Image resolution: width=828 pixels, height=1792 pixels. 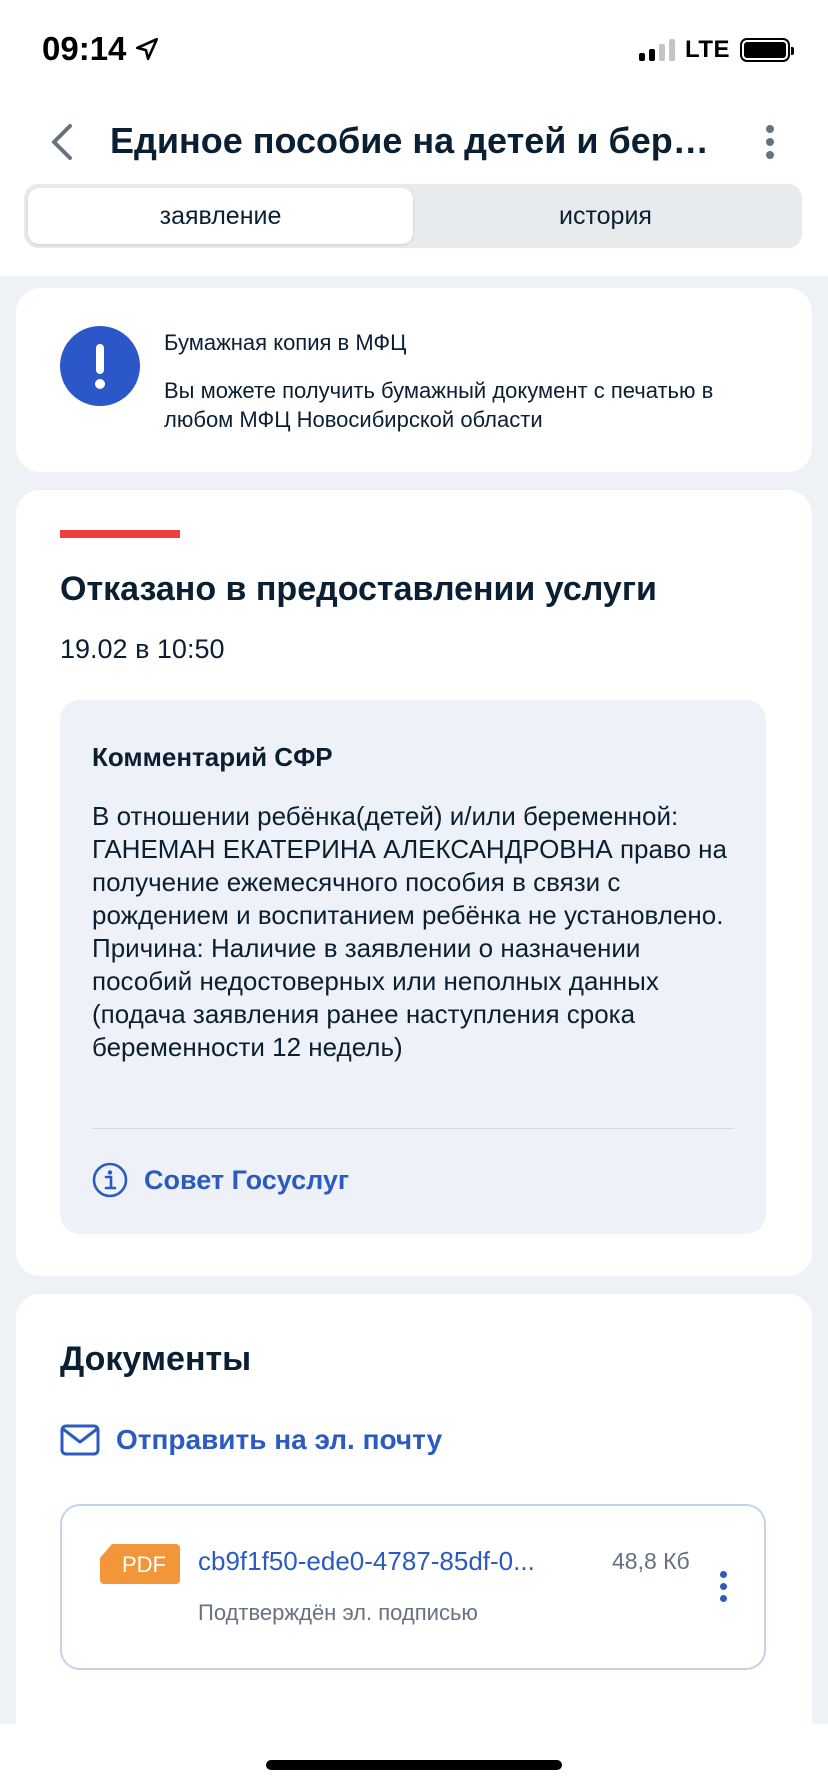 What do you see at coordinates (414, 48) in the screenshot?
I see `status-bar: 09:14 LTE` at bounding box center [414, 48].